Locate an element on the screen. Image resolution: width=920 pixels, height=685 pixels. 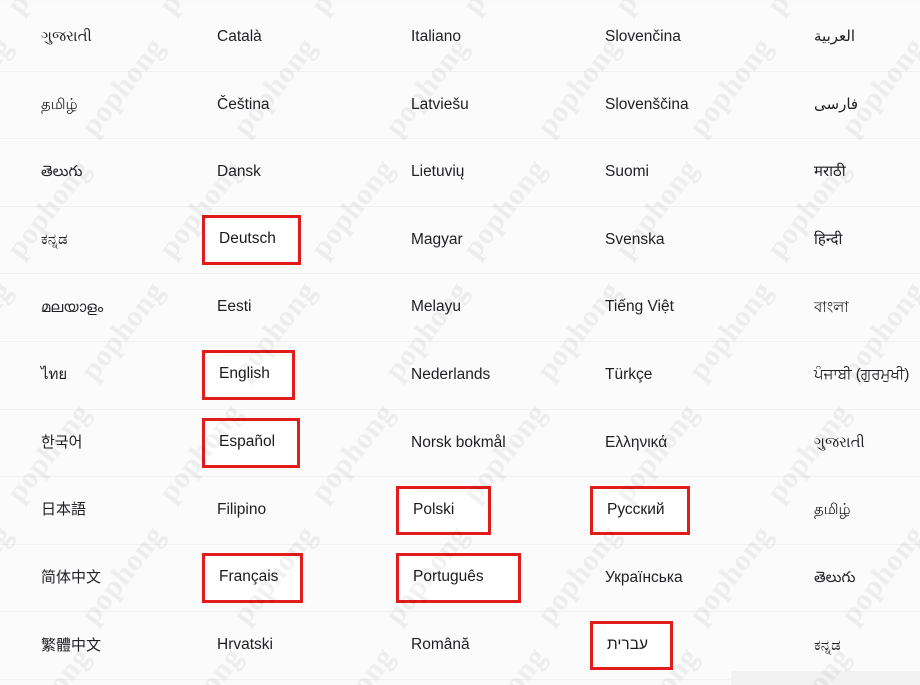
language-option: Português is located at coordinates (494, 578).